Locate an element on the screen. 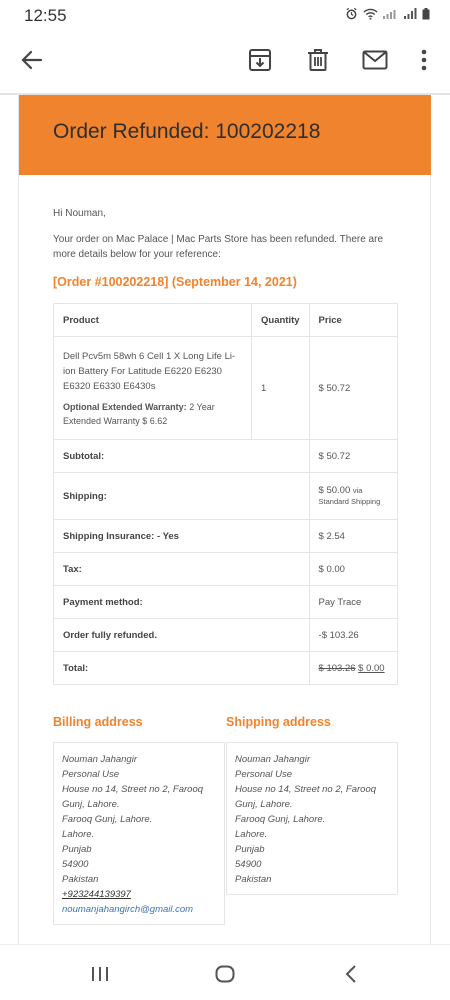 The image size is (450, 1000). more-vert-icon is located at coordinates (424, 60).